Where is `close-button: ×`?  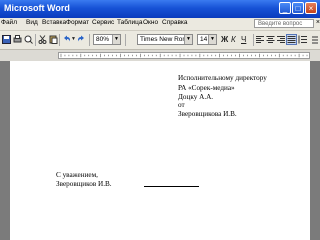 close-button: × is located at coordinates (311, 8).